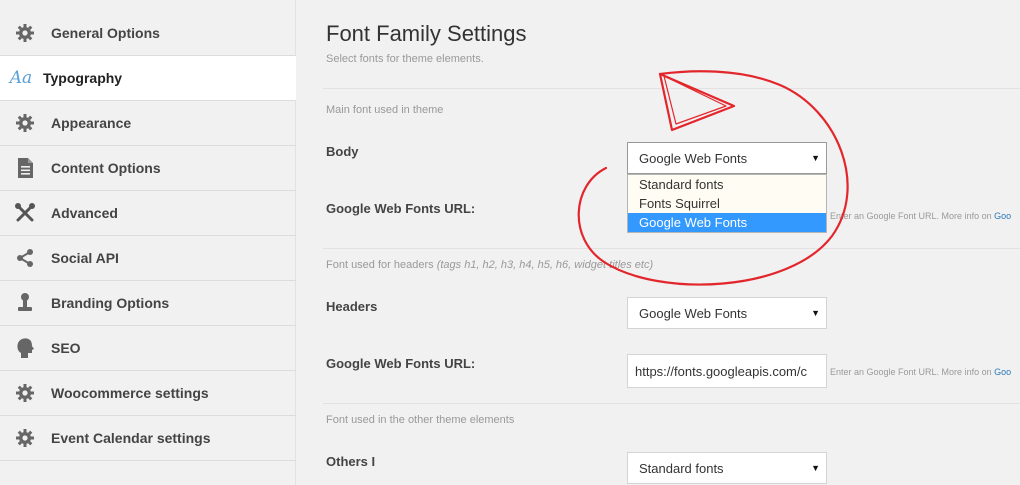  What do you see at coordinates (66, 348) in the screenshot?
I see `sidebar-item-label: SEO` at bounding box center [66, 348].